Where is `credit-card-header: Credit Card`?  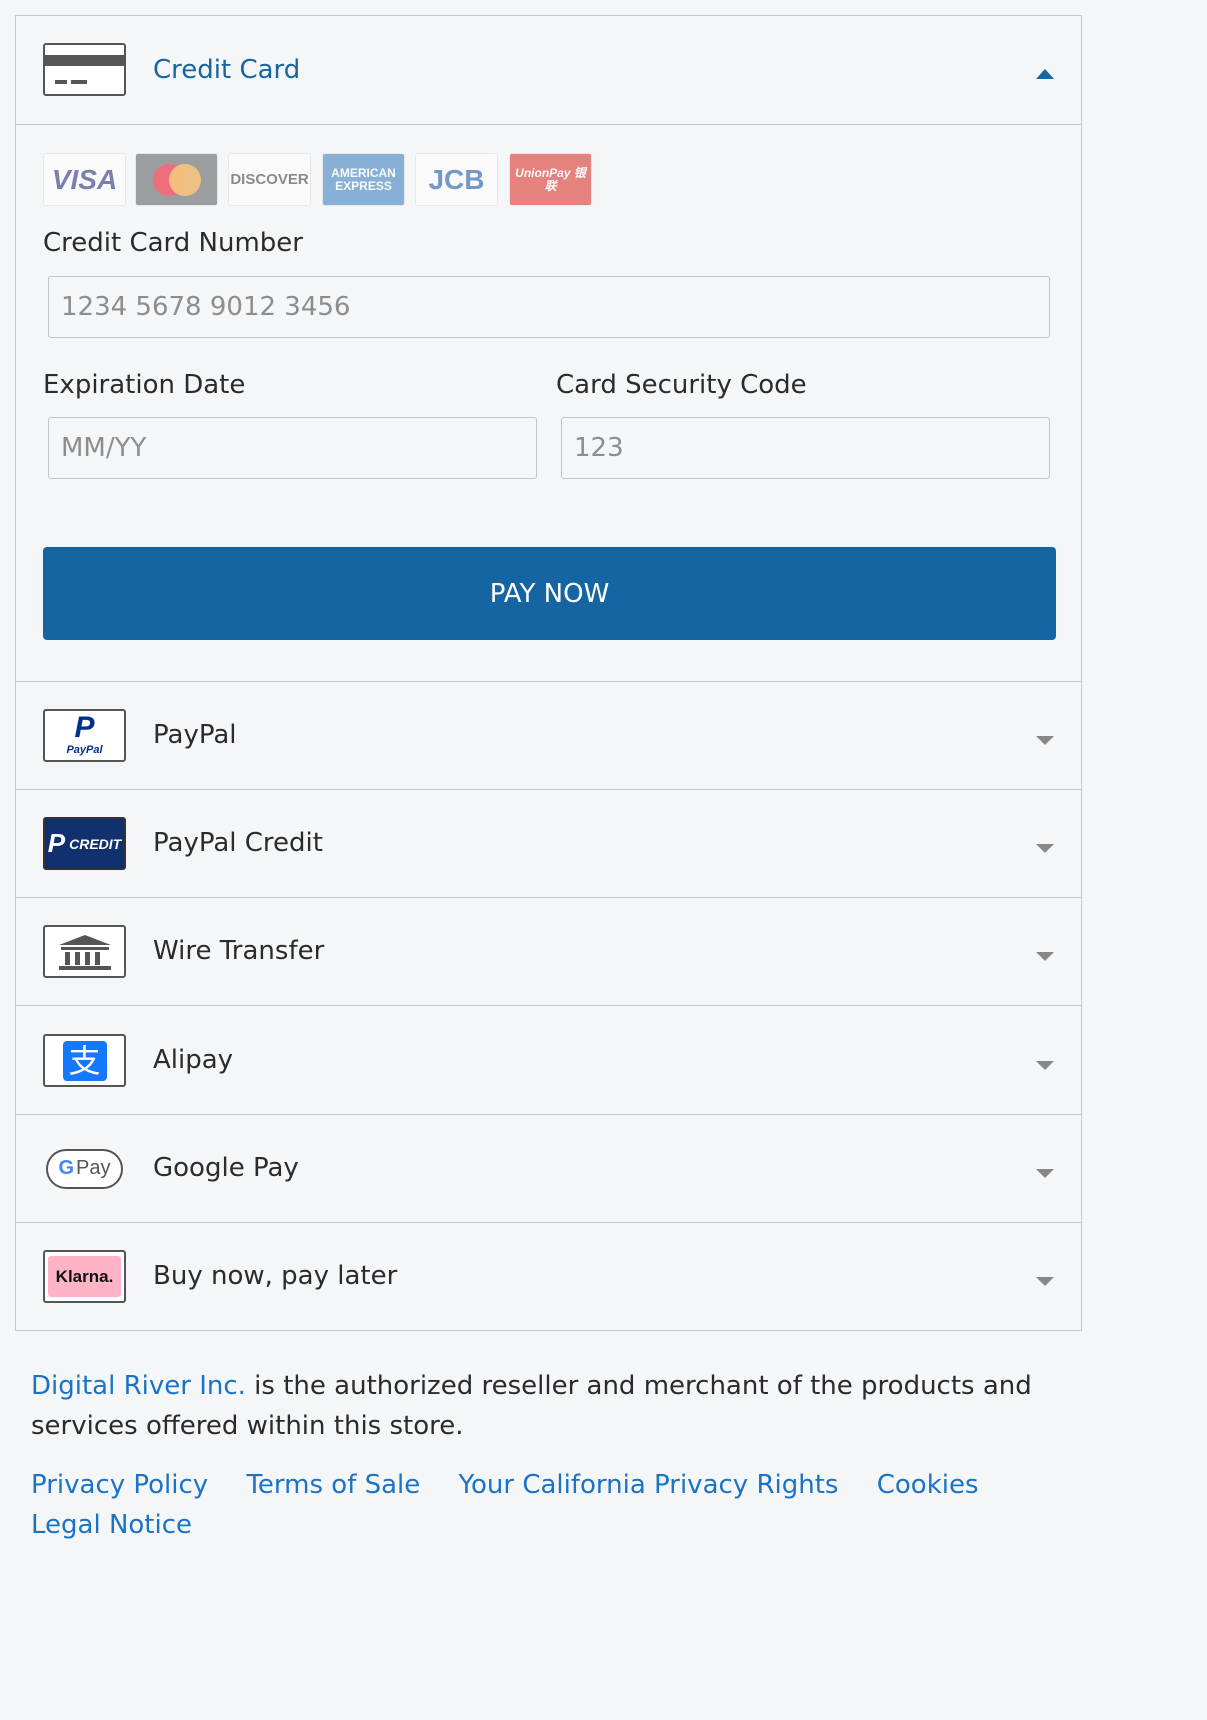
credit-card-header: Credit Card is located at coordinates (548, 70).